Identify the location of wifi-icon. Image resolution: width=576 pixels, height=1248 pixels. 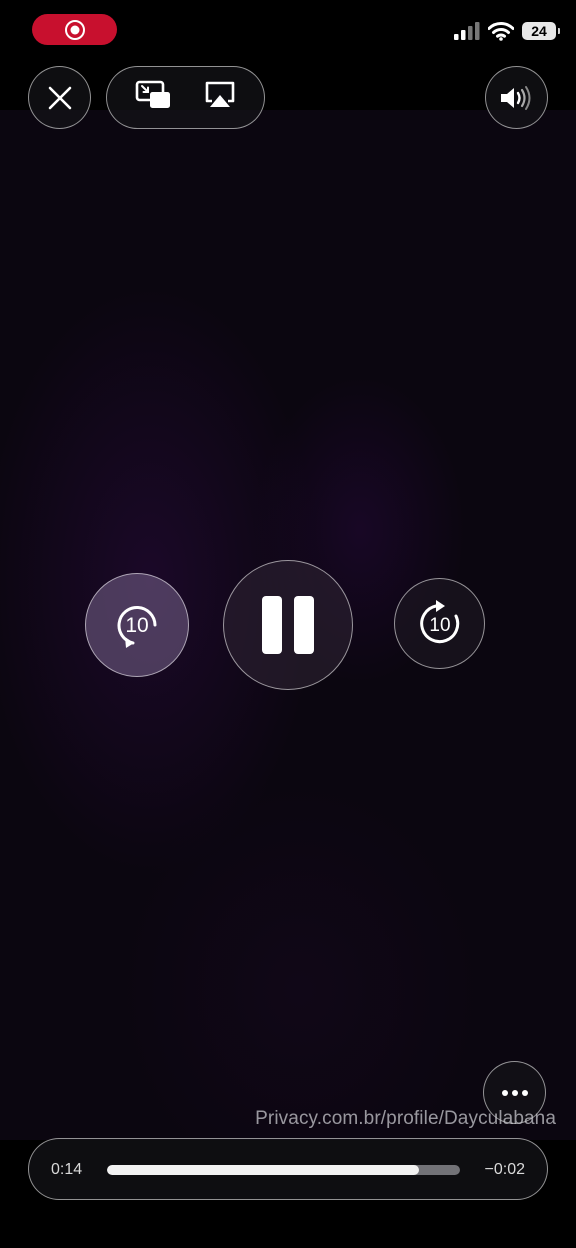
(501, 31).